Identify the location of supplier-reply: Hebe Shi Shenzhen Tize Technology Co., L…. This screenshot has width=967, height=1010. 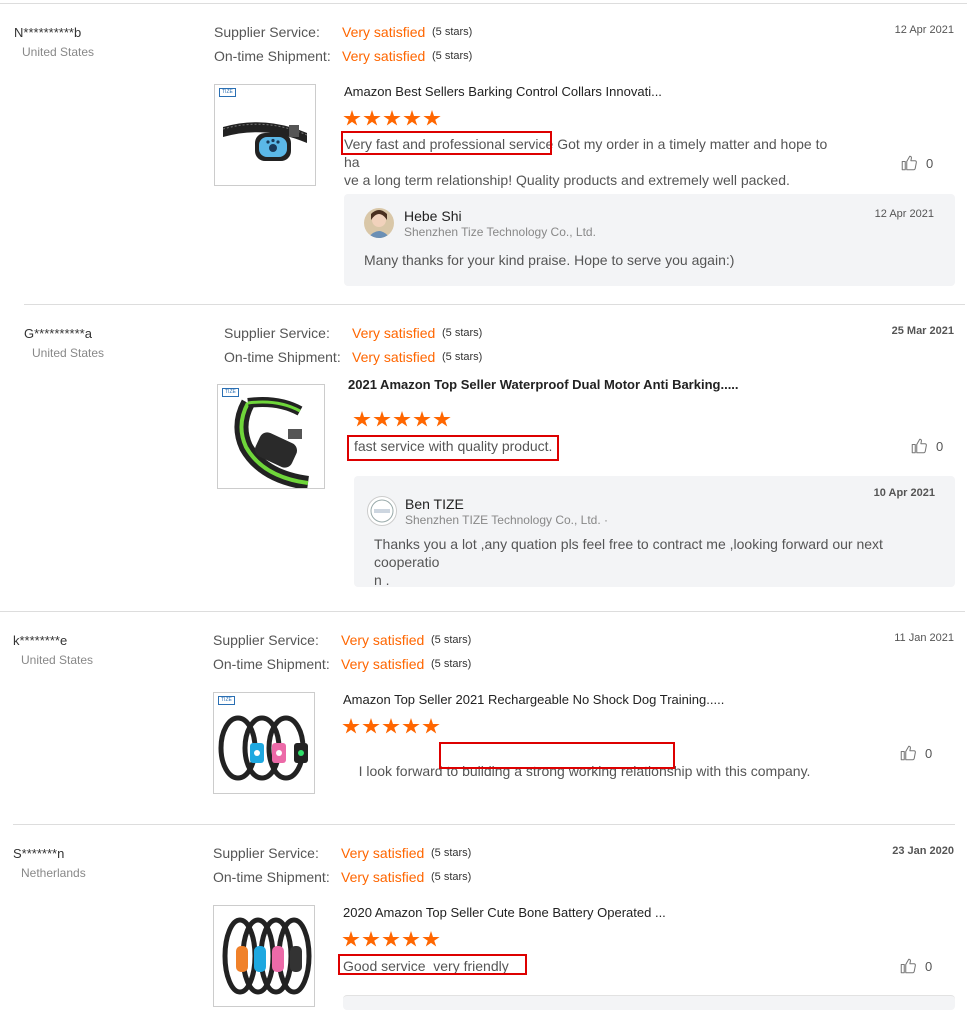
(649, 240).